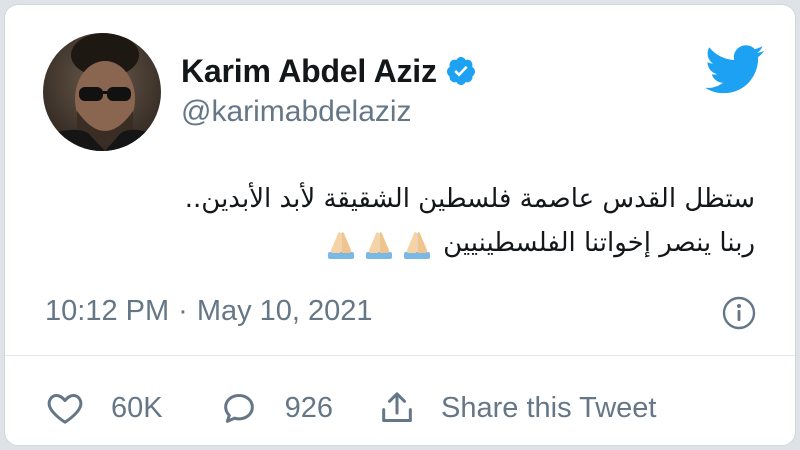 This screenshot has height=450, width=800. I want to click on reply-button: 926, so click(276, 408).